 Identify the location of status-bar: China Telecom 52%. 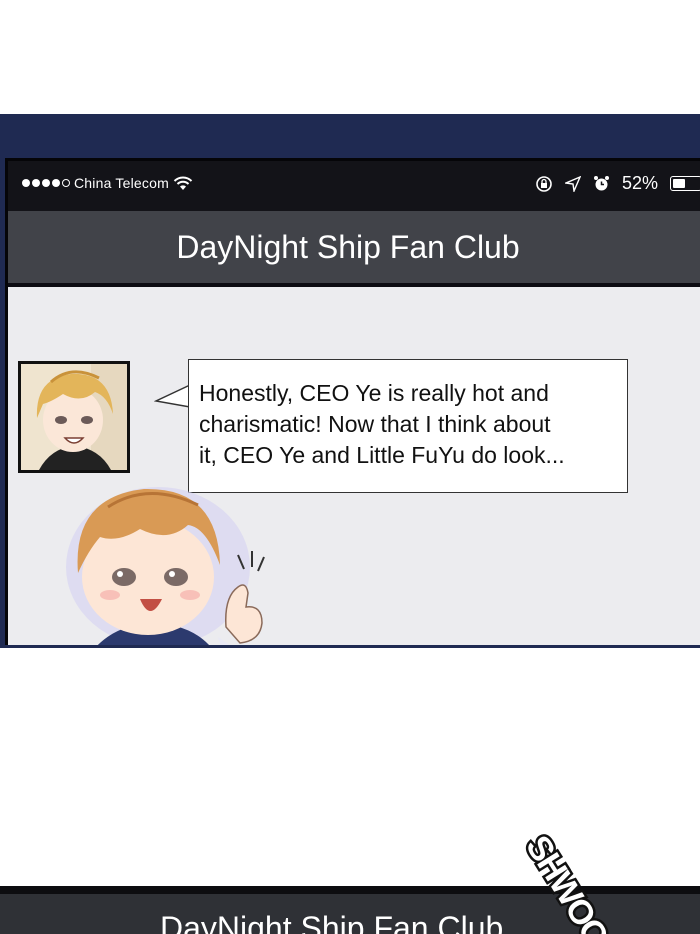
(354, 186).